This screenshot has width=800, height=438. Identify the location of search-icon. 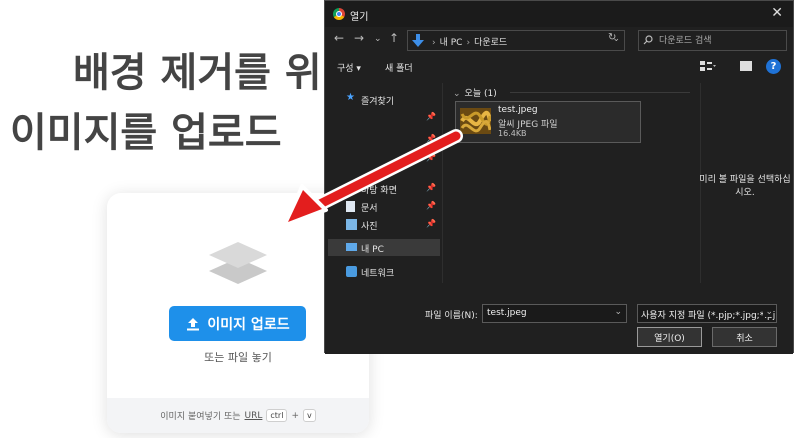
(648, 40).